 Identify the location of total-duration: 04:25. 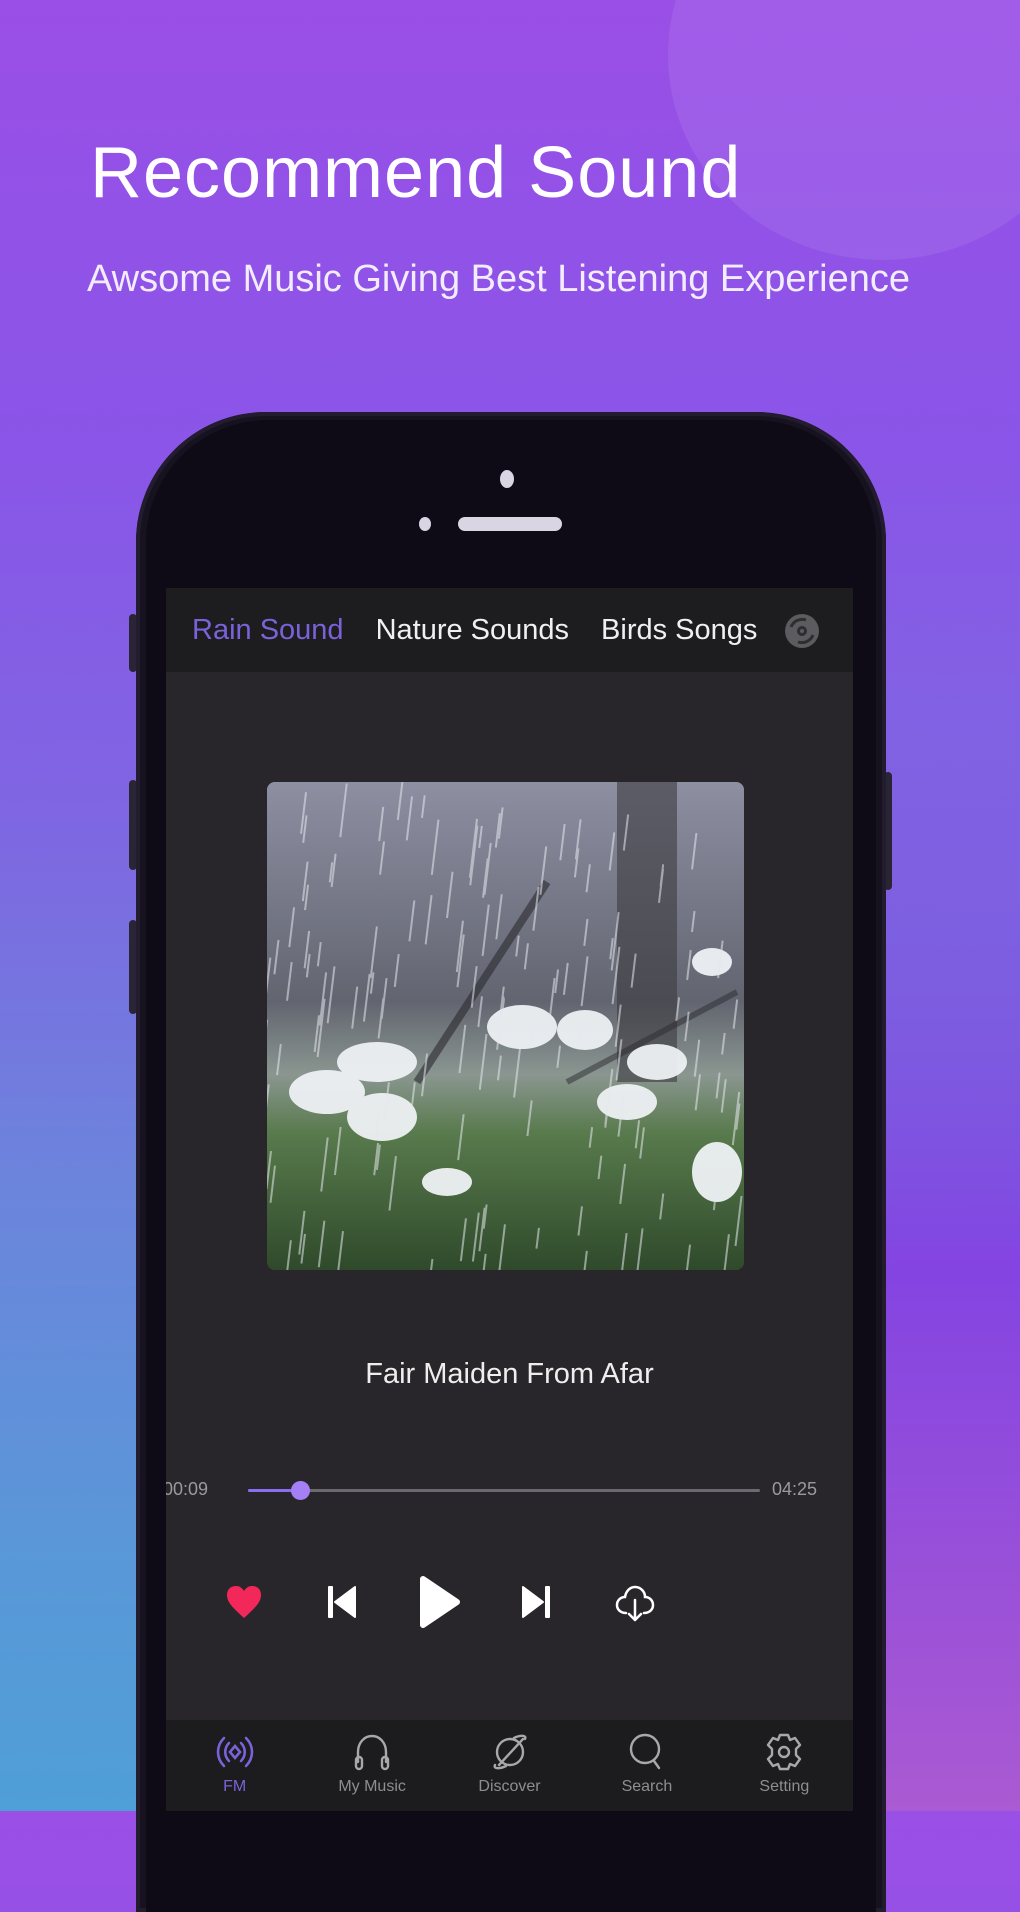
(794, 1489).